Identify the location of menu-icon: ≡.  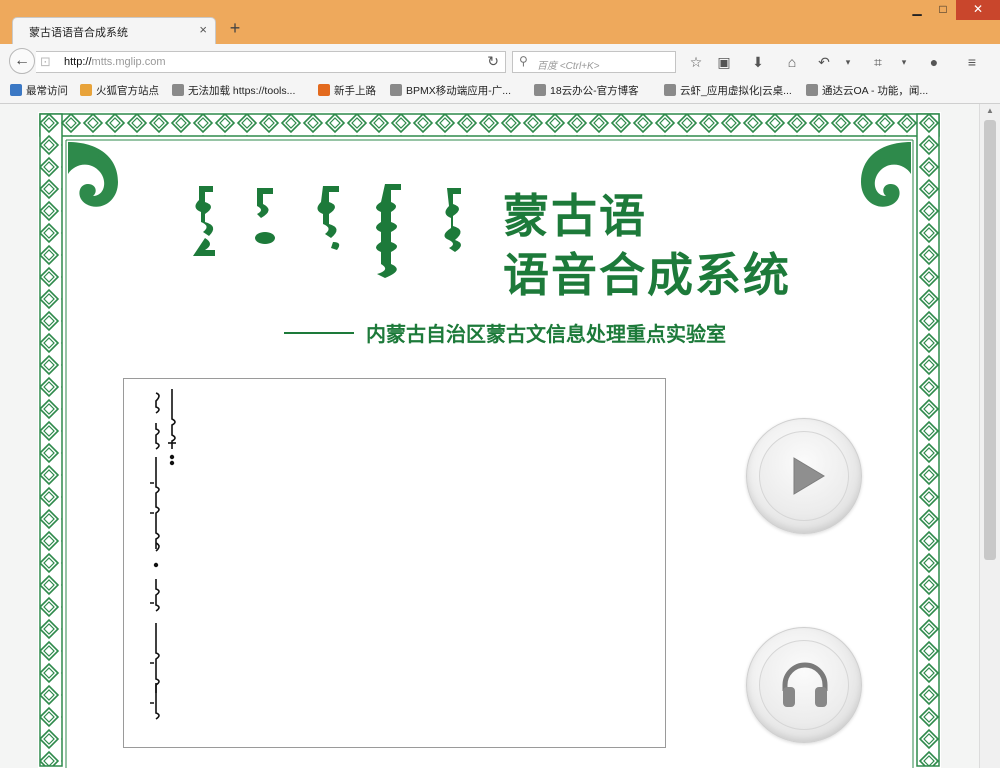
(972, 62).